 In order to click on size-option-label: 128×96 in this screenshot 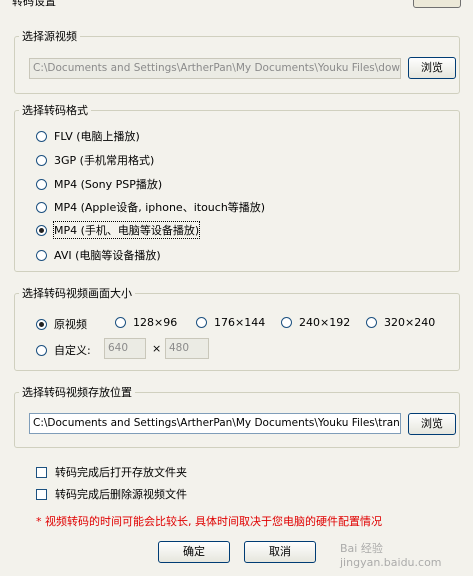, I will do `click(155, 322)`.